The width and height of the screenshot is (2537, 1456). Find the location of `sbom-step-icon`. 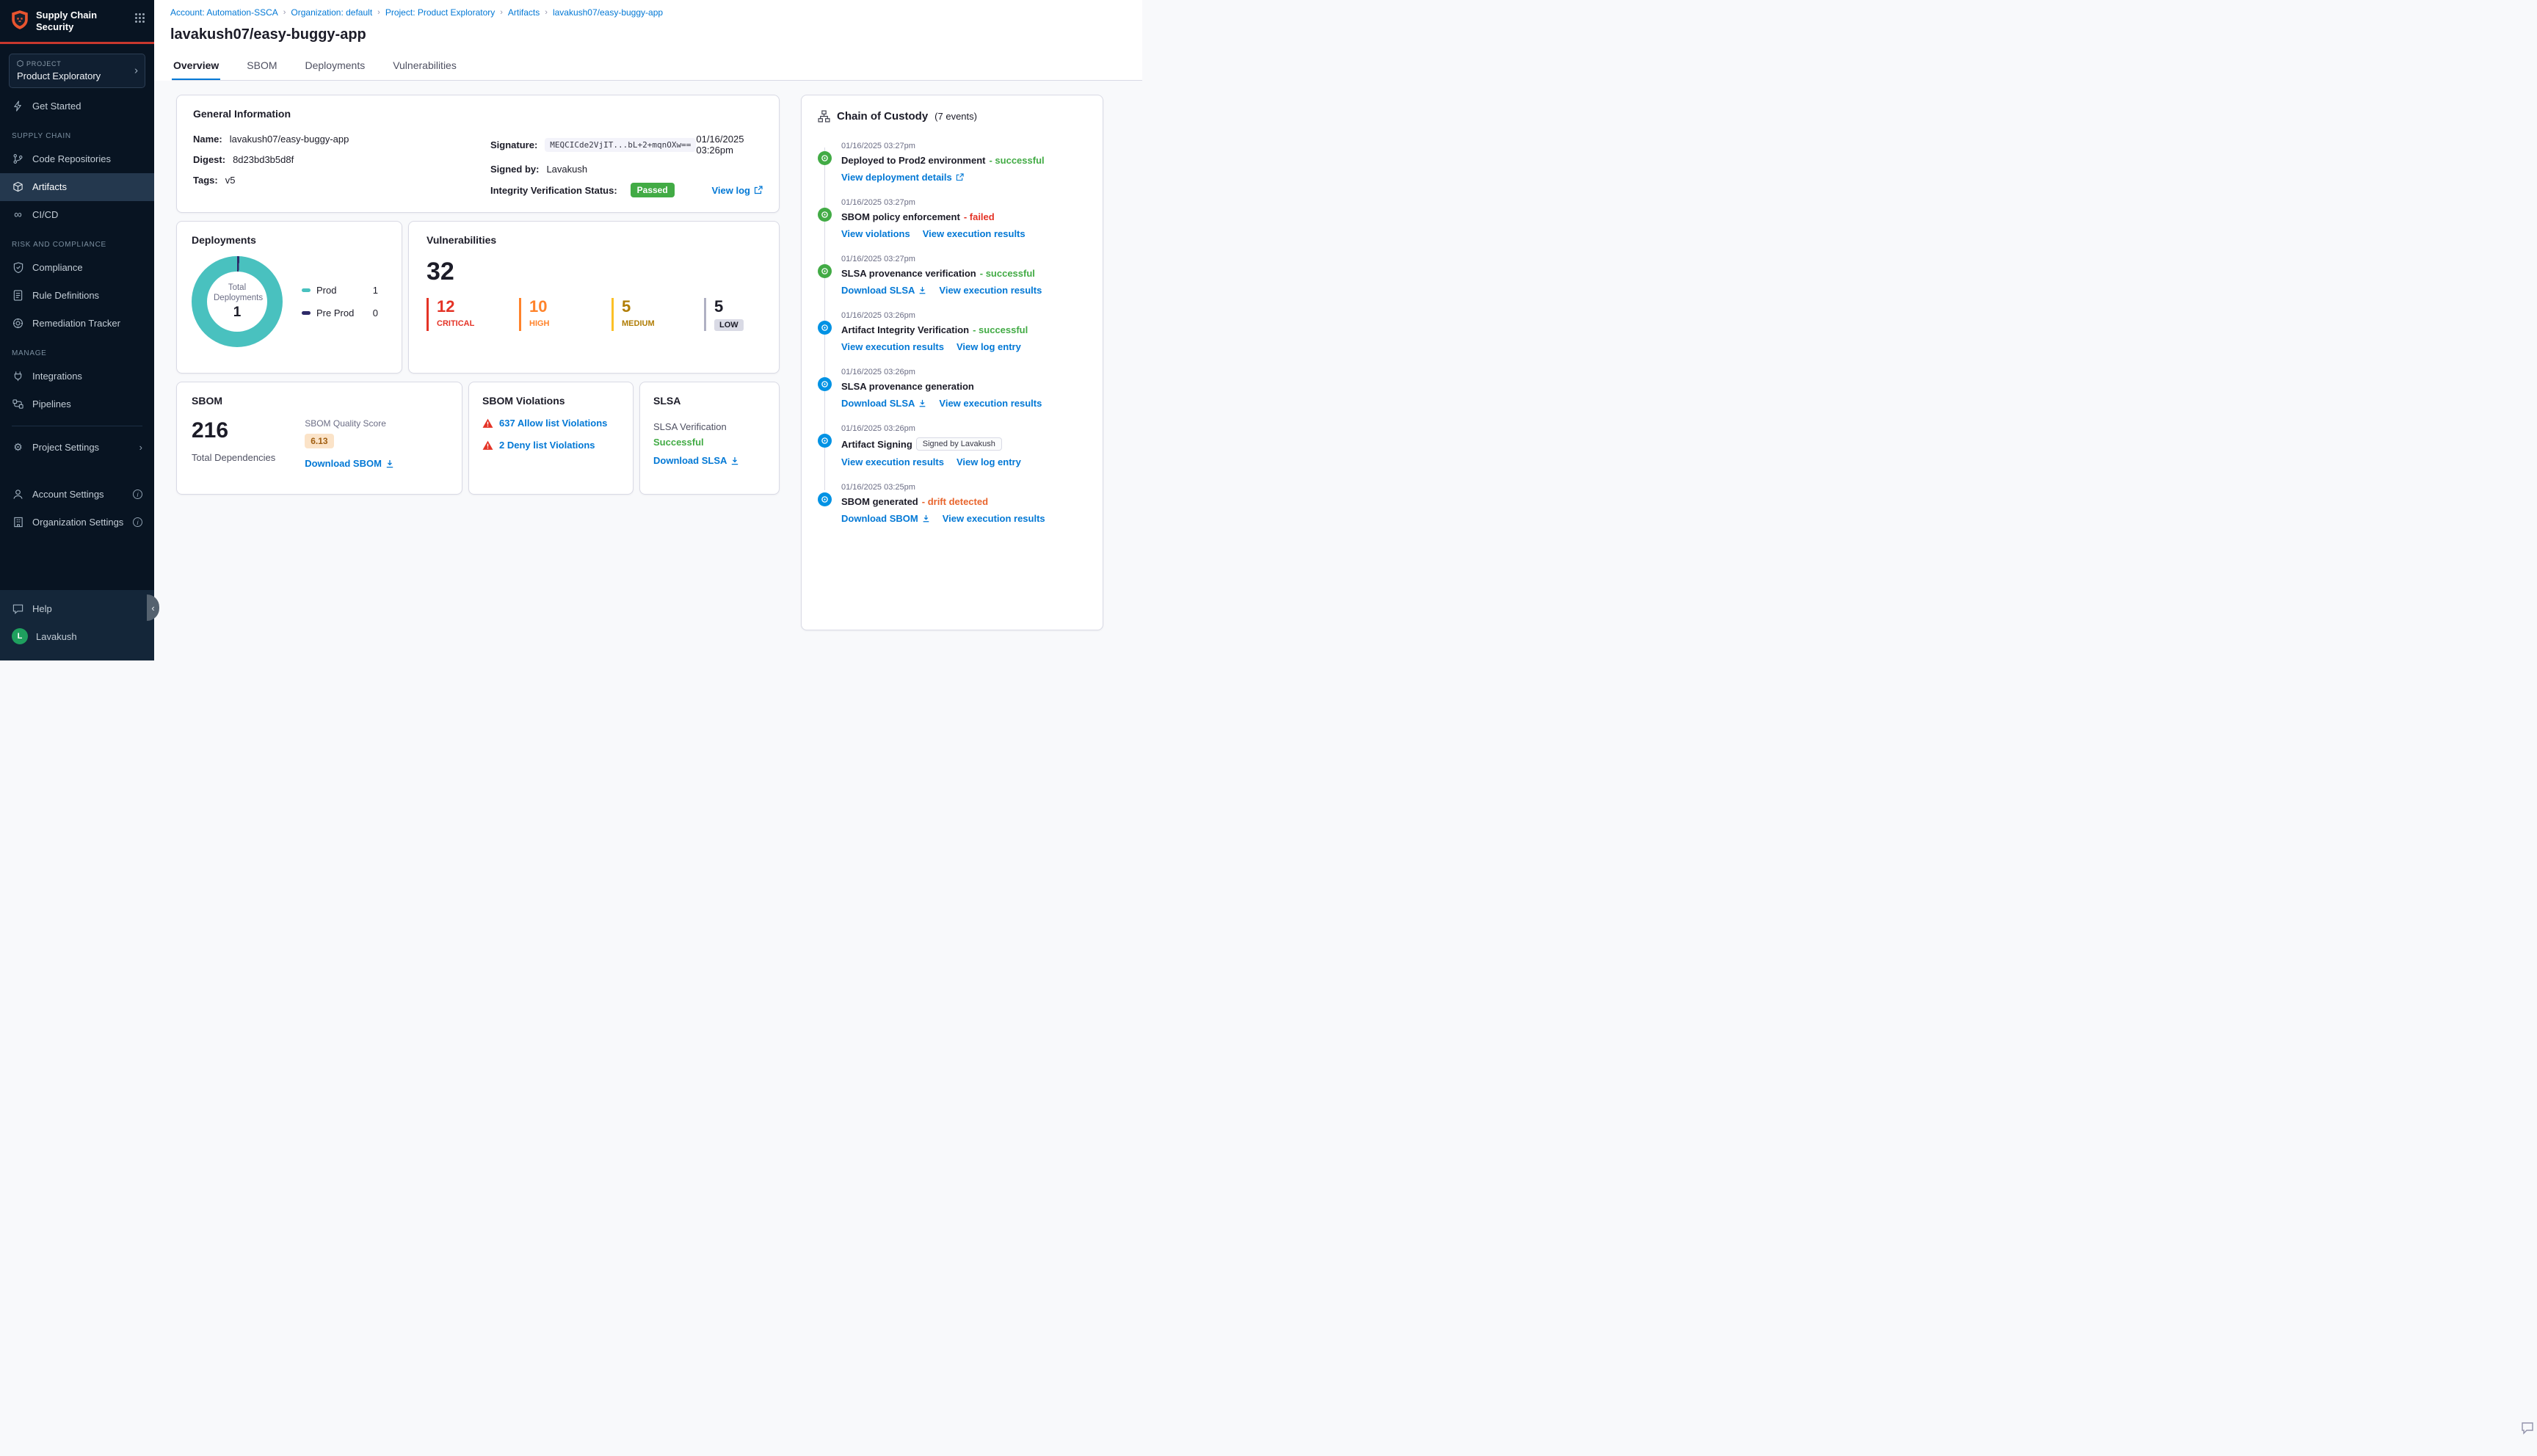

sbom-step-icon is located at coordinates (825, 499).